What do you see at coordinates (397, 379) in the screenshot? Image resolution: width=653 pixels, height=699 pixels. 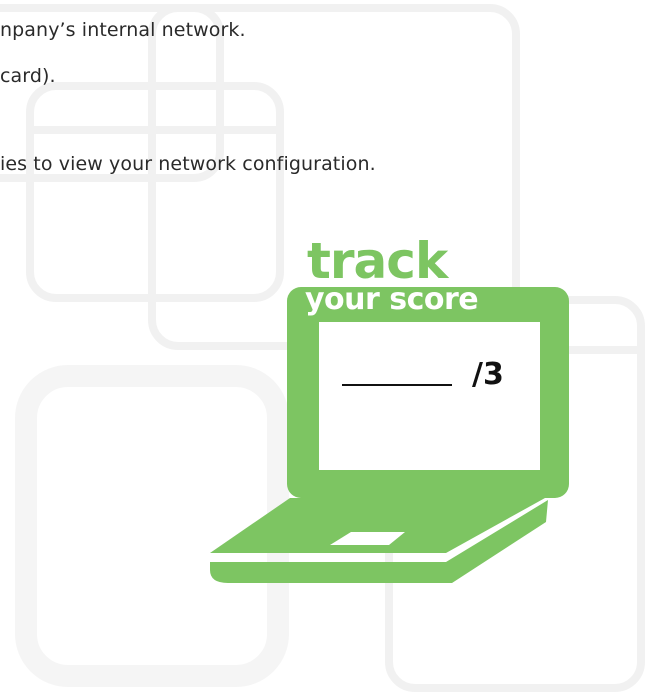 I see `score-blank-line` at bounding box center [397, 379].